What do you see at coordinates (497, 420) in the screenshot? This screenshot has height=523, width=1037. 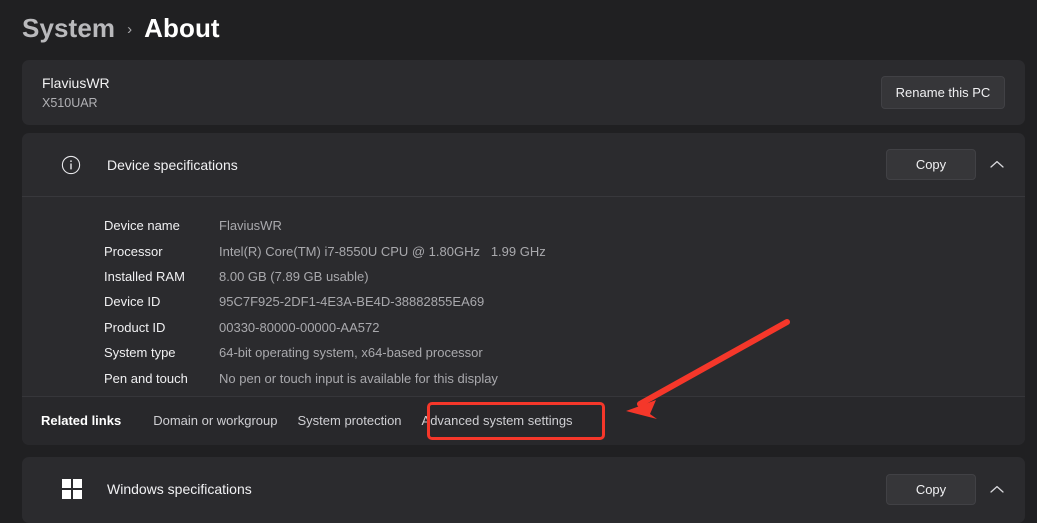 I see `related-link-advanced-system-settings: Advanced system settings` at bounding box center [497, 420].